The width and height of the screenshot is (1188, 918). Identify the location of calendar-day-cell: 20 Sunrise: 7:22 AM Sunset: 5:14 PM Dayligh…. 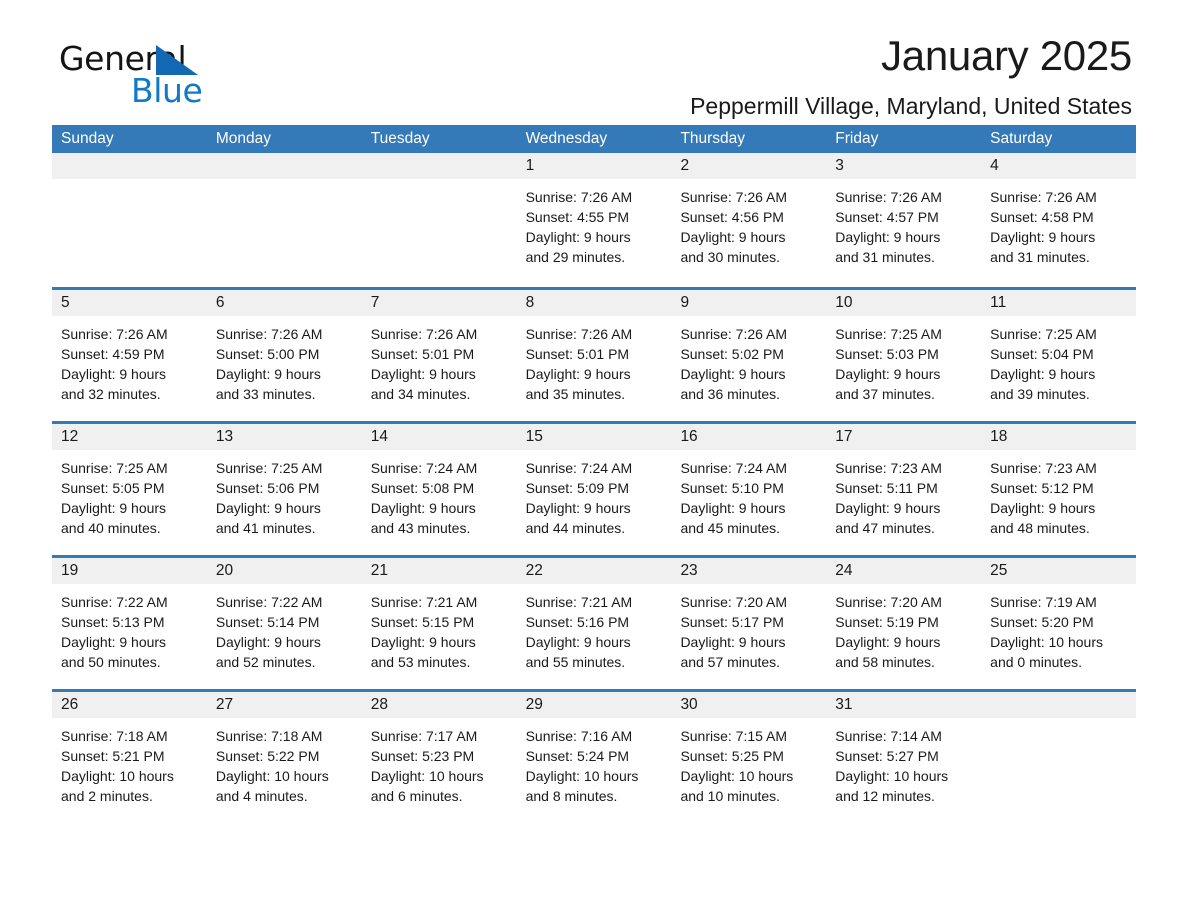
(284, 623).